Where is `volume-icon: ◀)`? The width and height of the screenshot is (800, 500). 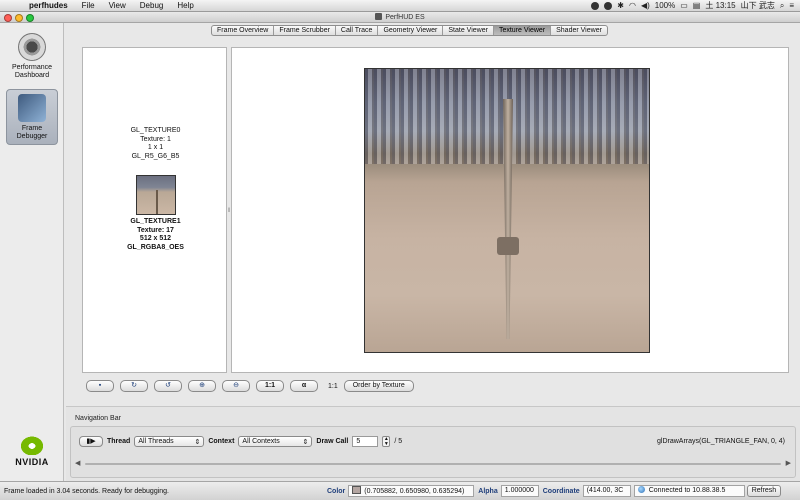 volume-icon: ◀) is located at coordinates (645, 5).